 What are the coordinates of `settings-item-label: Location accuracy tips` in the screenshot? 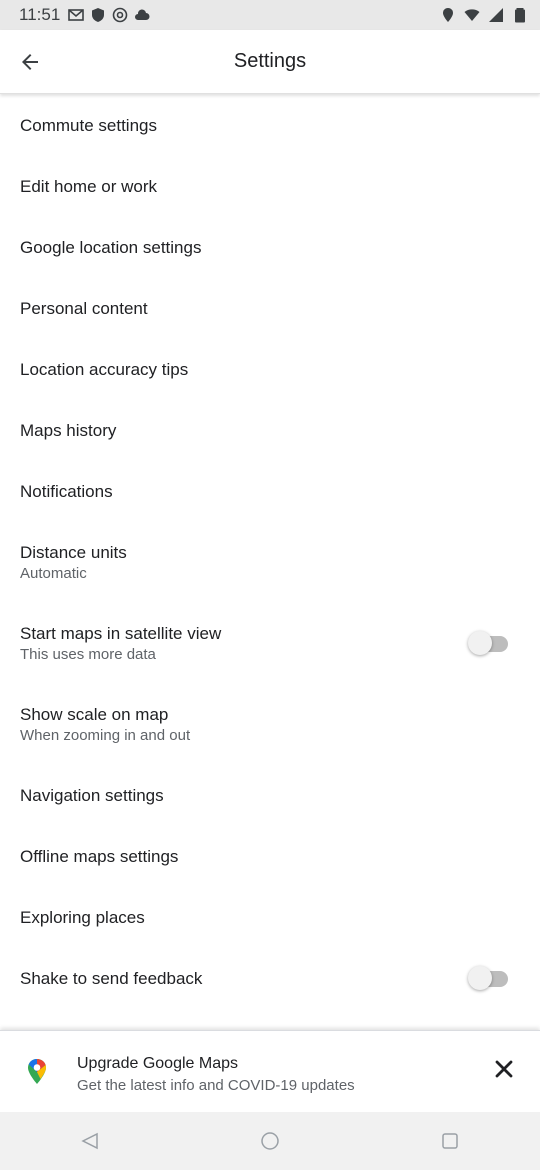 It's located at (104, 369).